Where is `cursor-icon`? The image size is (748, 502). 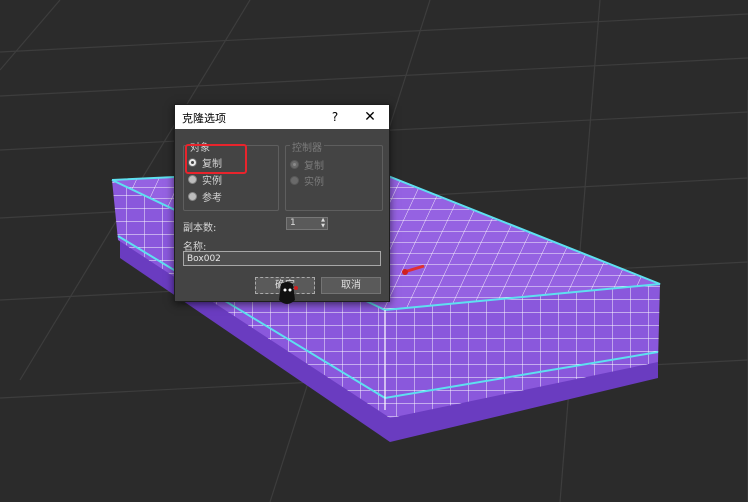 cursor-icon is located at coordinates (288, 293).